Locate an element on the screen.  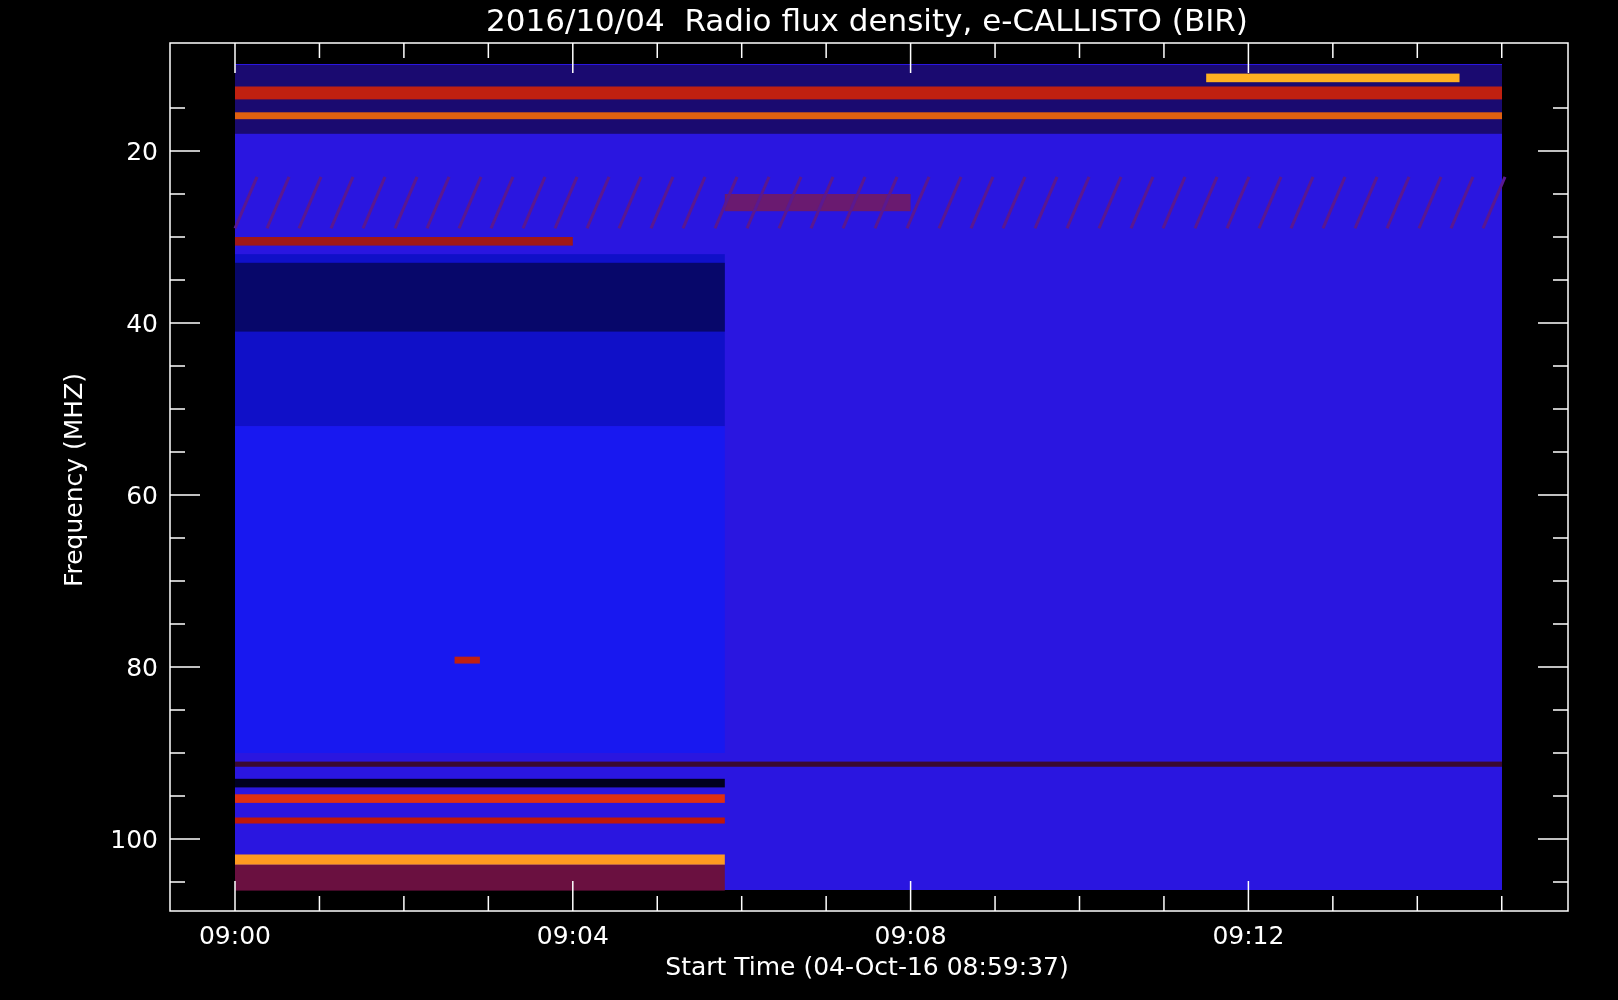
axis-label: Frequency (MHZ) is located at coordinates (73, 480).